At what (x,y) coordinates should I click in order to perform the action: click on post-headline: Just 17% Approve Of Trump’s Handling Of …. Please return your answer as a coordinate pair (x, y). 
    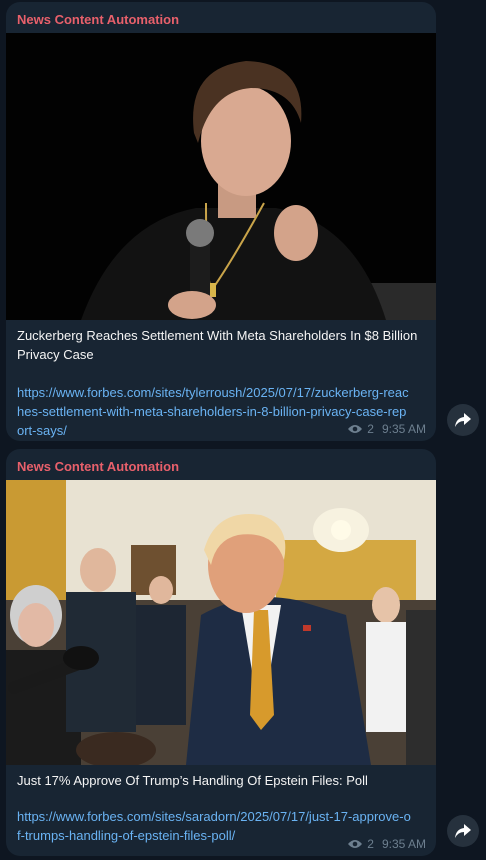
    Looking at the image, I should click on (192, 780).